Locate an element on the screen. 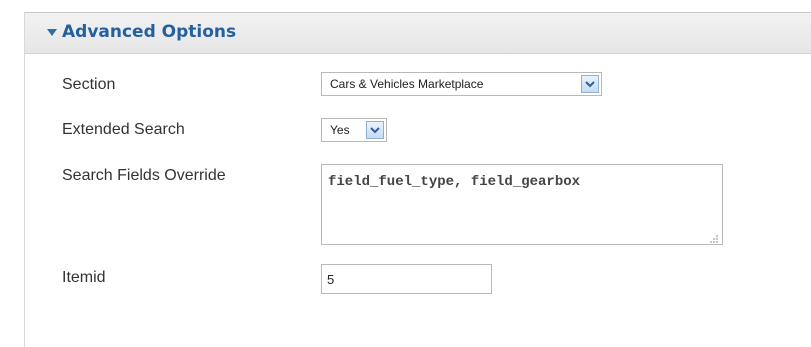 This screenshot has width=811, height=347. search-fields-override-textarea: field_fuel_type, field_gearbox is located at coordinates (522, 204).